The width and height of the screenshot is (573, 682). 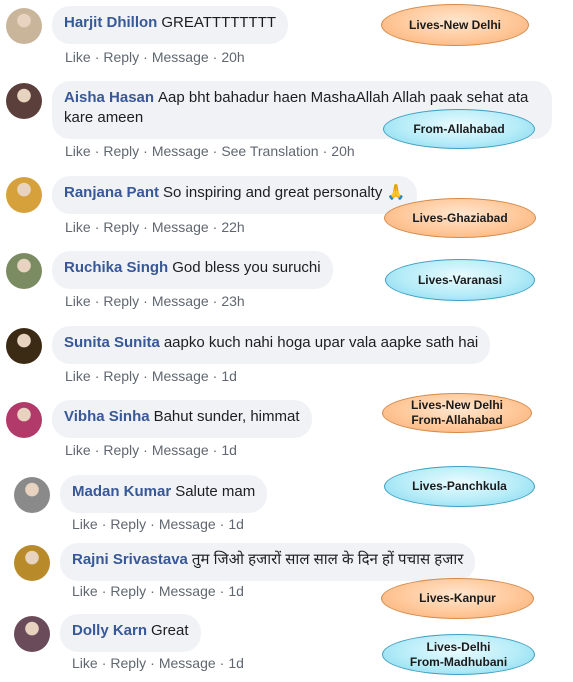 I want to click on tag-line: Lives-Delhi, so click(x=458, y=646).